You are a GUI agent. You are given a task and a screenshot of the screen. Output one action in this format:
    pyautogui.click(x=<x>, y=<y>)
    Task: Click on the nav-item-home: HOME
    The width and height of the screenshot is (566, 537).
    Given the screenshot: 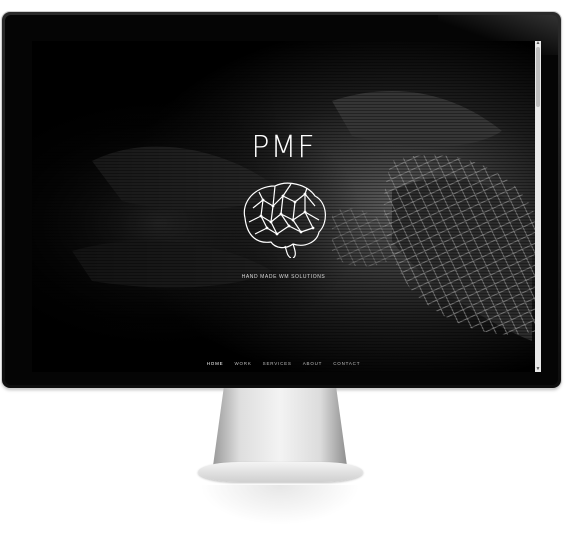 What is the action you would take?
    pyautogui.click(x=215, y=365)
    